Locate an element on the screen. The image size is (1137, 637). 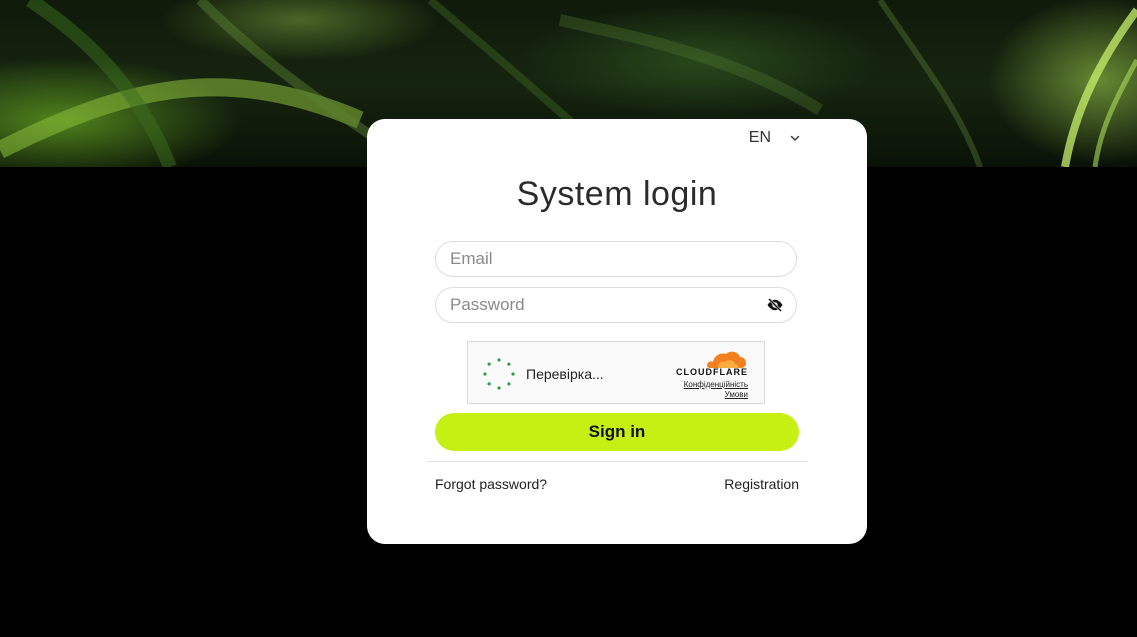
registration-link: Registration is located at coordinates (761, 484).